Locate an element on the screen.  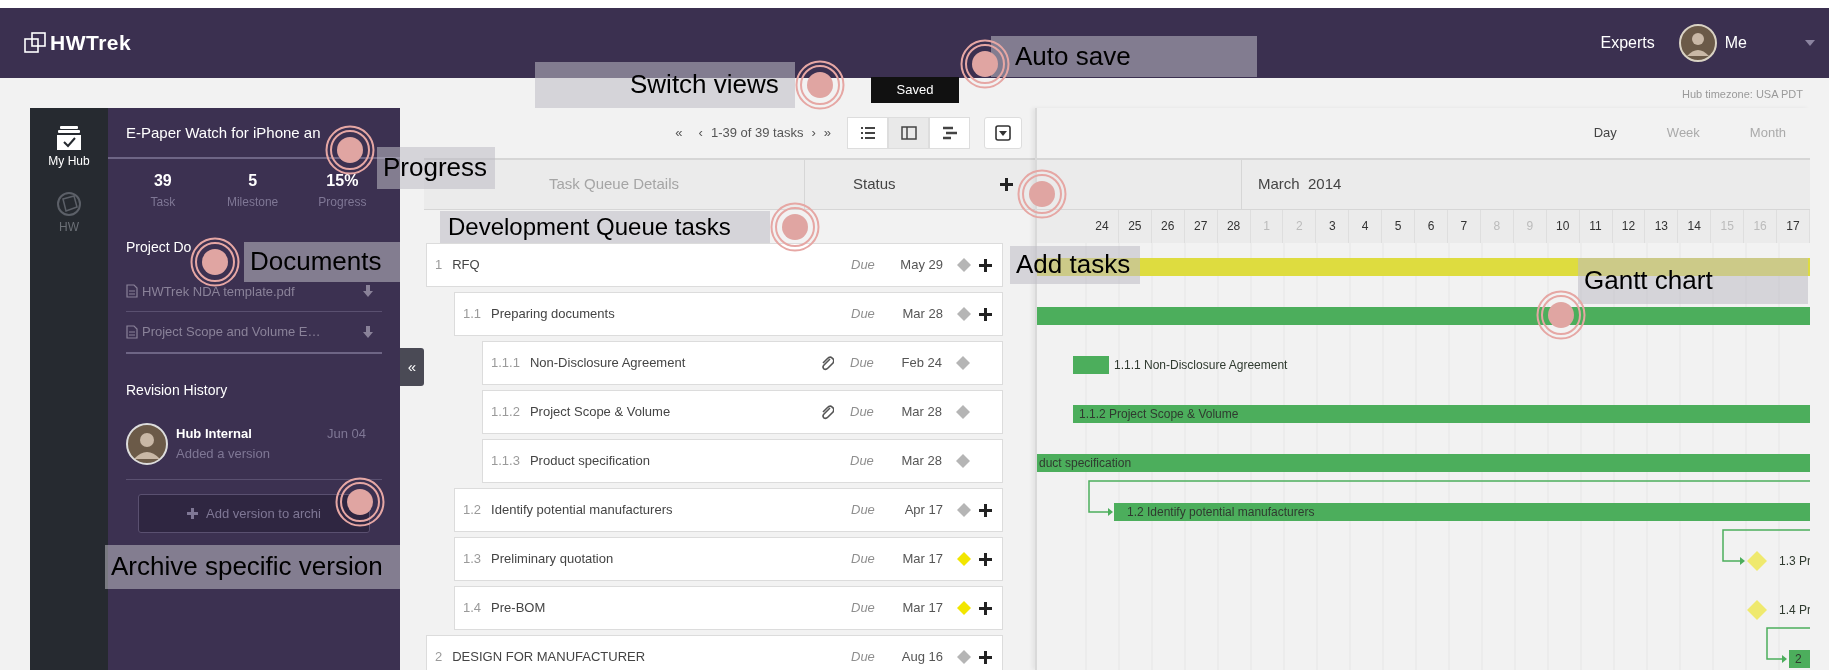
stat-value: 5 is located at coordinates (253, 180).